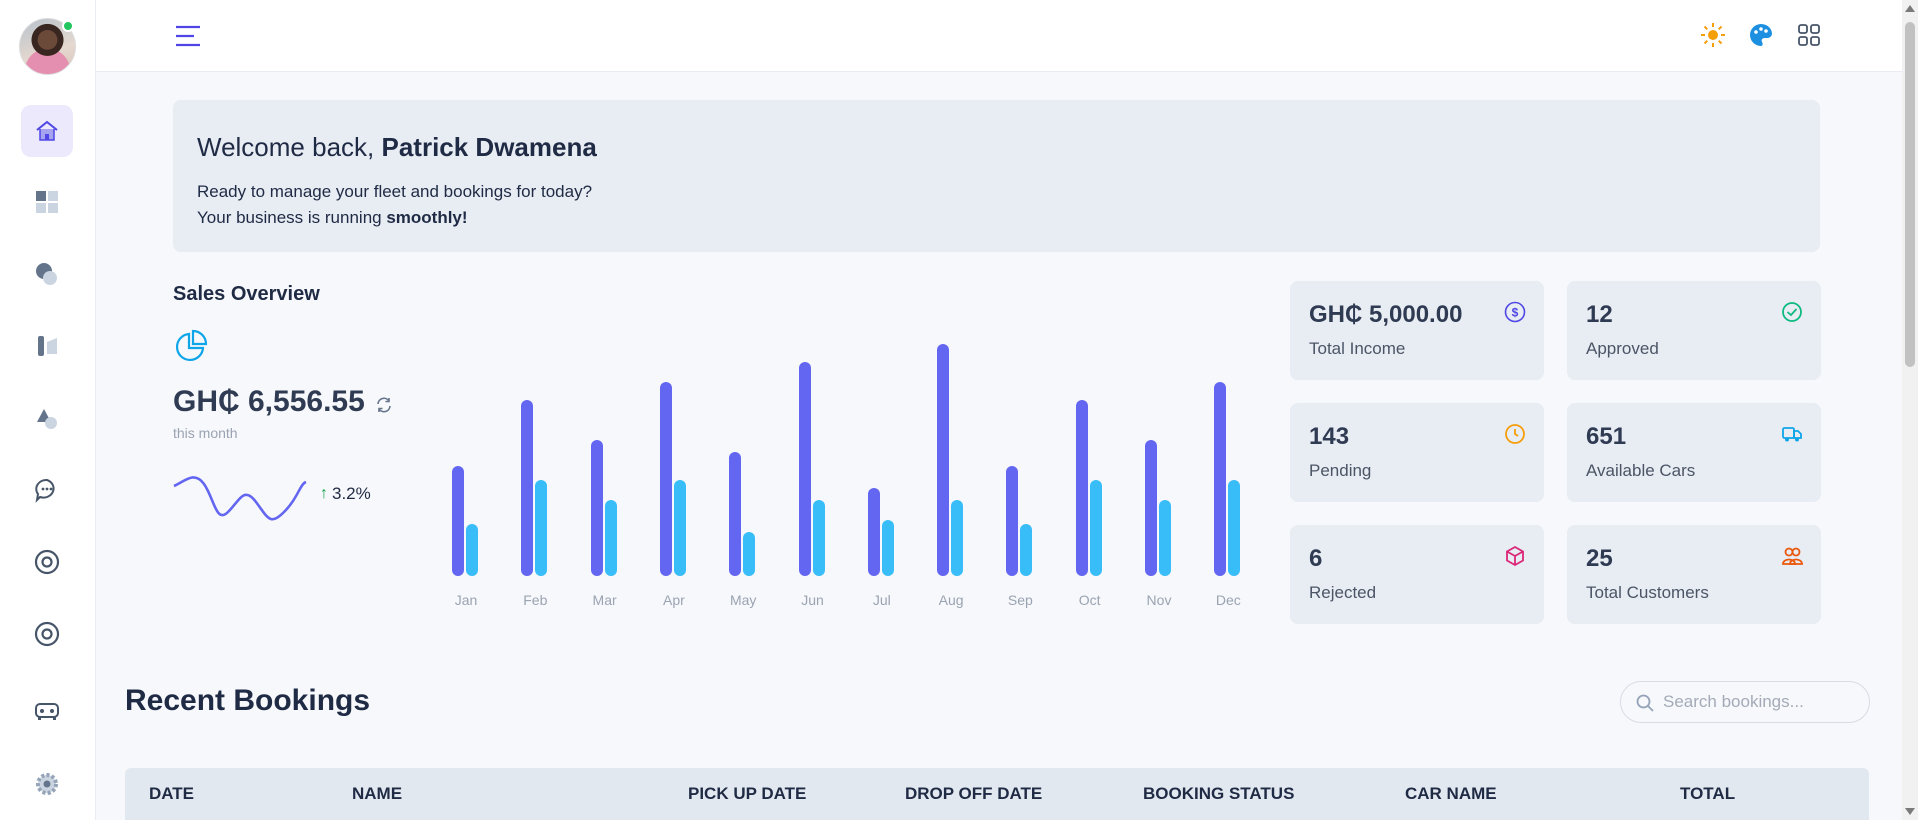 The height and width of the screenshot is (820, 1918). Describe the element at coordinates (1622, 348) in the screenshot. I see `stat-label: Approved` at that location.